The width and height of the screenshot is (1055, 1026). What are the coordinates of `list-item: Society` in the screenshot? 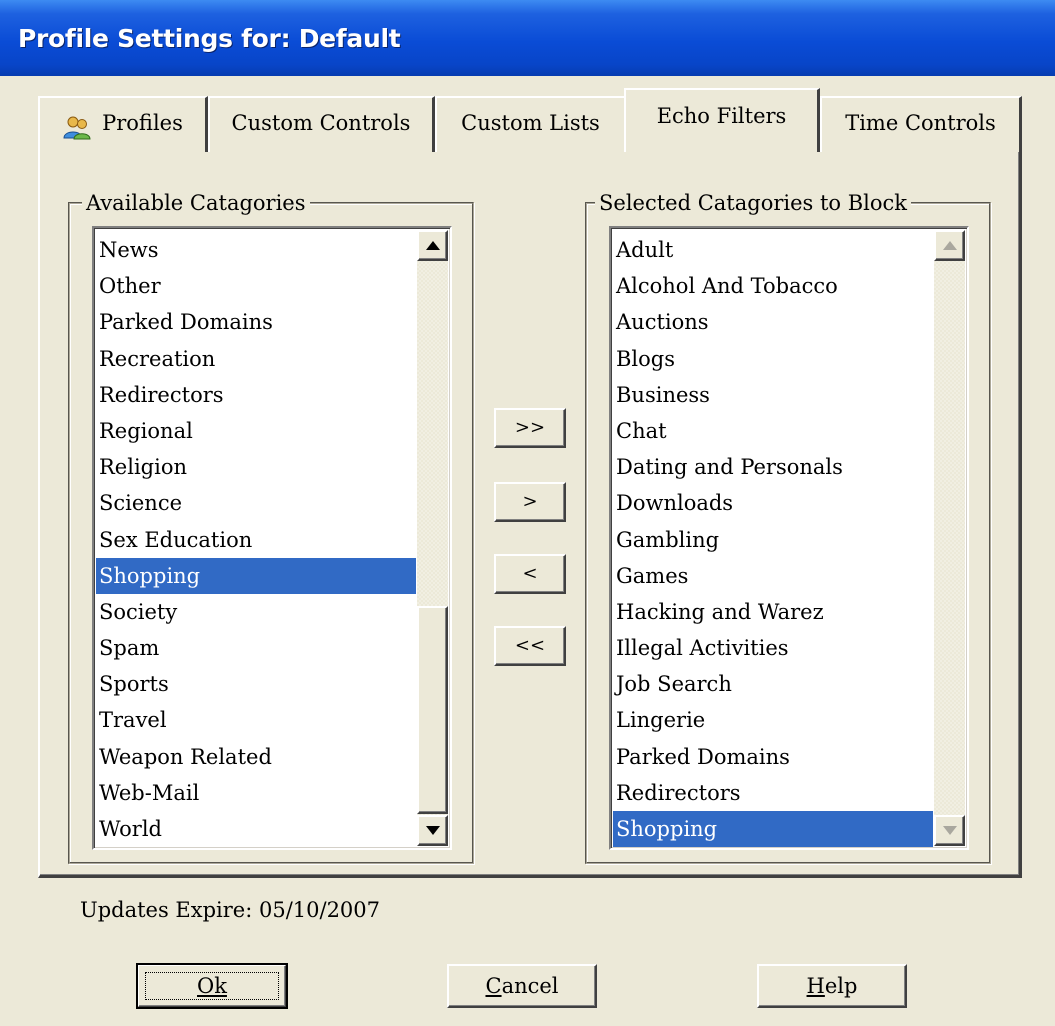 It's located at (256, 612).